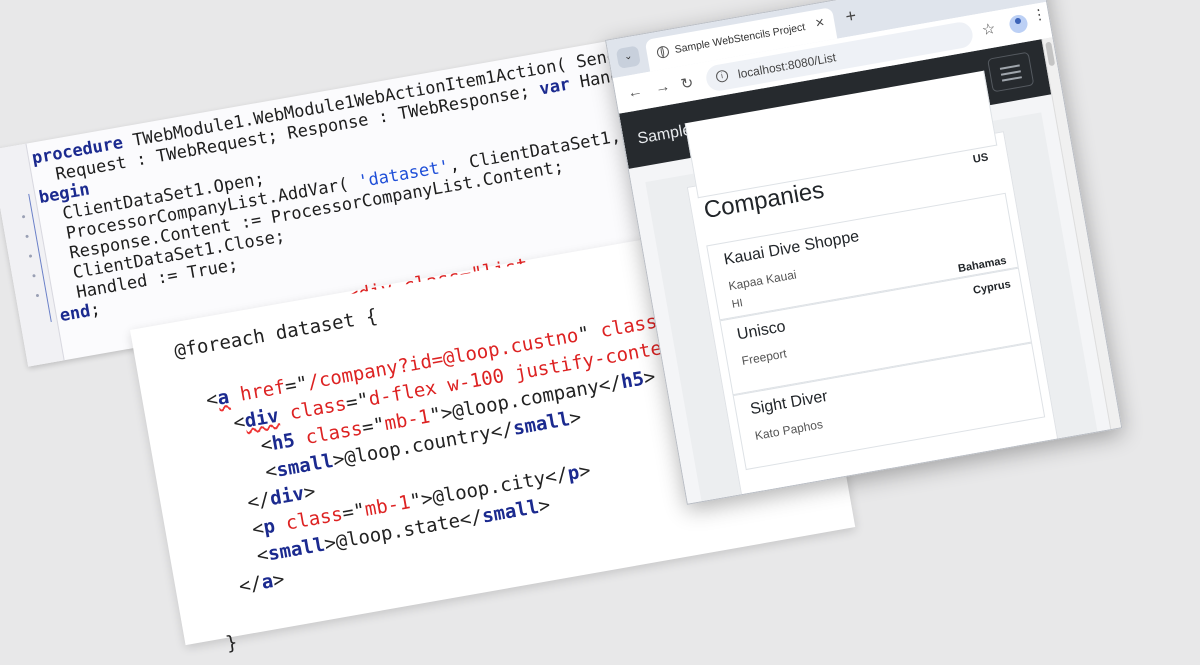 This screenshot has height=665, width=1200. I want to click on site-info-icon: i, so click(722, 76).